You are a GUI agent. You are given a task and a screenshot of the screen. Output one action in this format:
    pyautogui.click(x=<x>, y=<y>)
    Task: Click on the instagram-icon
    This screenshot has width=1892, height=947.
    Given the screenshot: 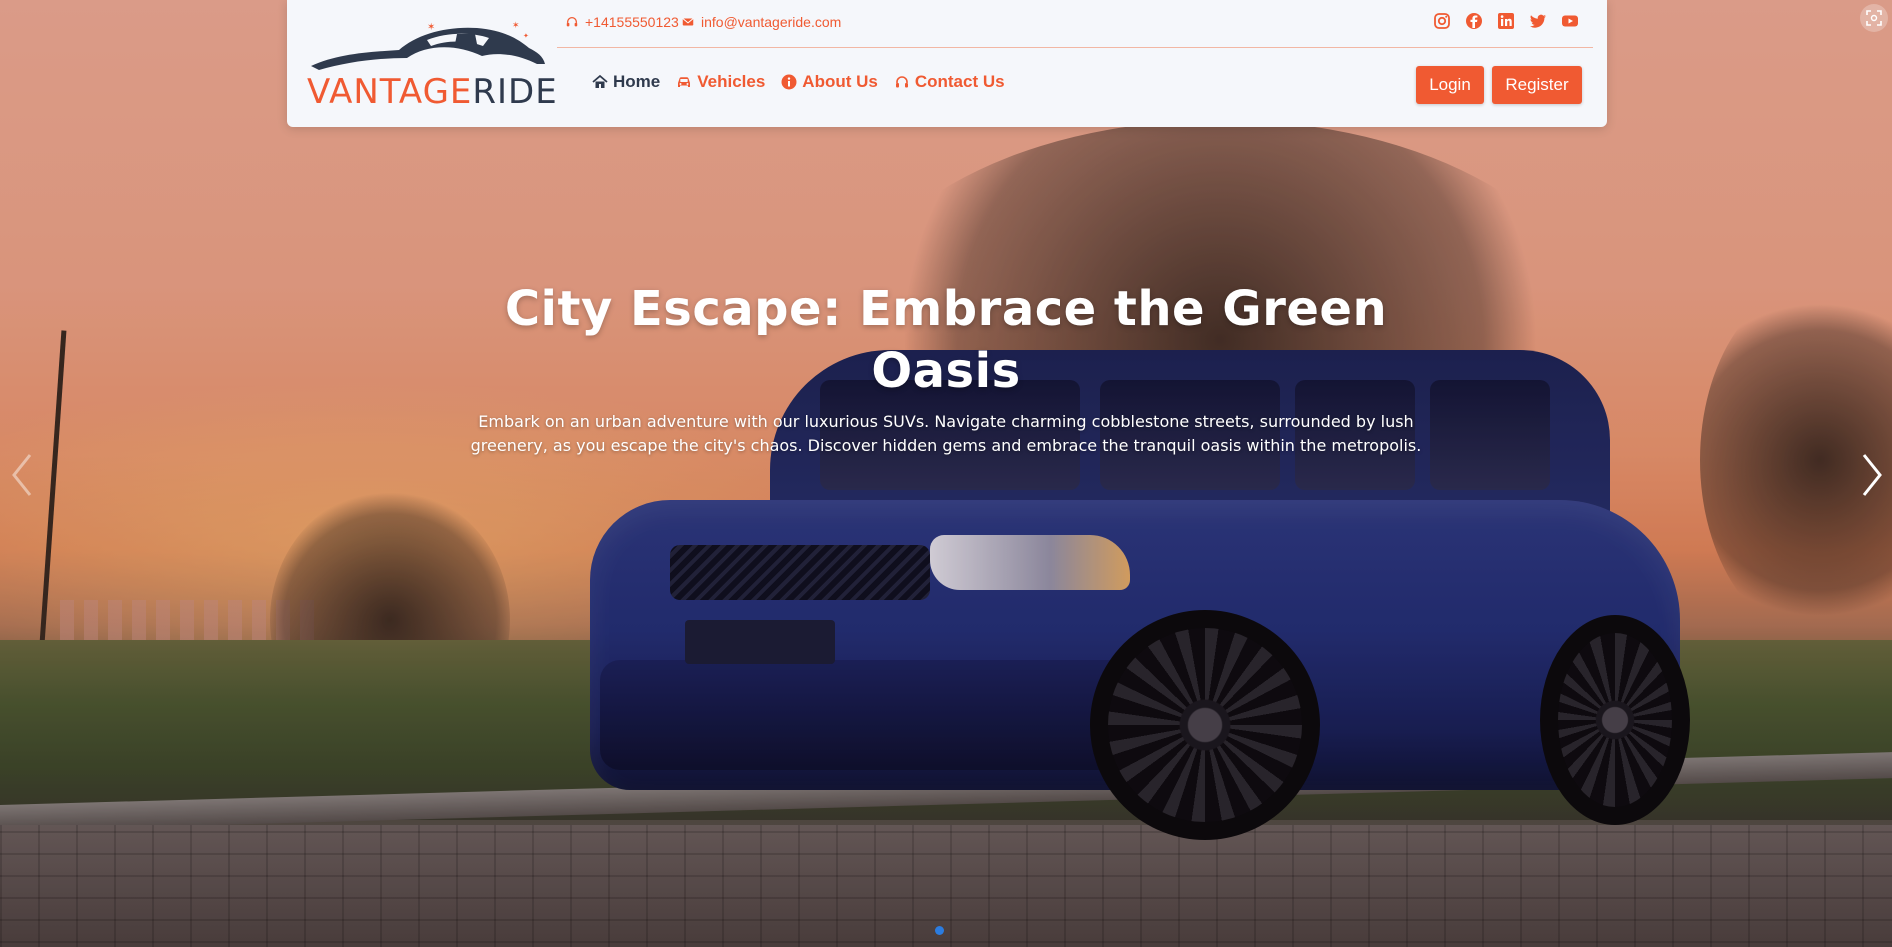 What is the action you would take?
    pyautogui.click(x=1442, y=21)
    